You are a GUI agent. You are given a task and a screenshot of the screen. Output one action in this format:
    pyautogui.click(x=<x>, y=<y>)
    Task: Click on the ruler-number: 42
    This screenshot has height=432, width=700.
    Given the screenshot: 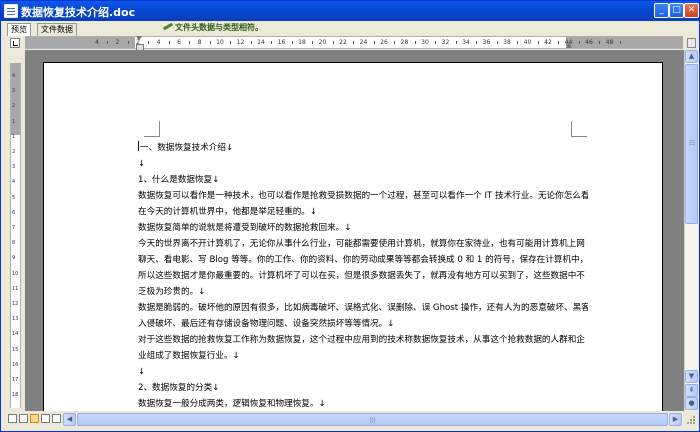 What is the action you would take?
    pyautogui.click(x=548, y=42)
    